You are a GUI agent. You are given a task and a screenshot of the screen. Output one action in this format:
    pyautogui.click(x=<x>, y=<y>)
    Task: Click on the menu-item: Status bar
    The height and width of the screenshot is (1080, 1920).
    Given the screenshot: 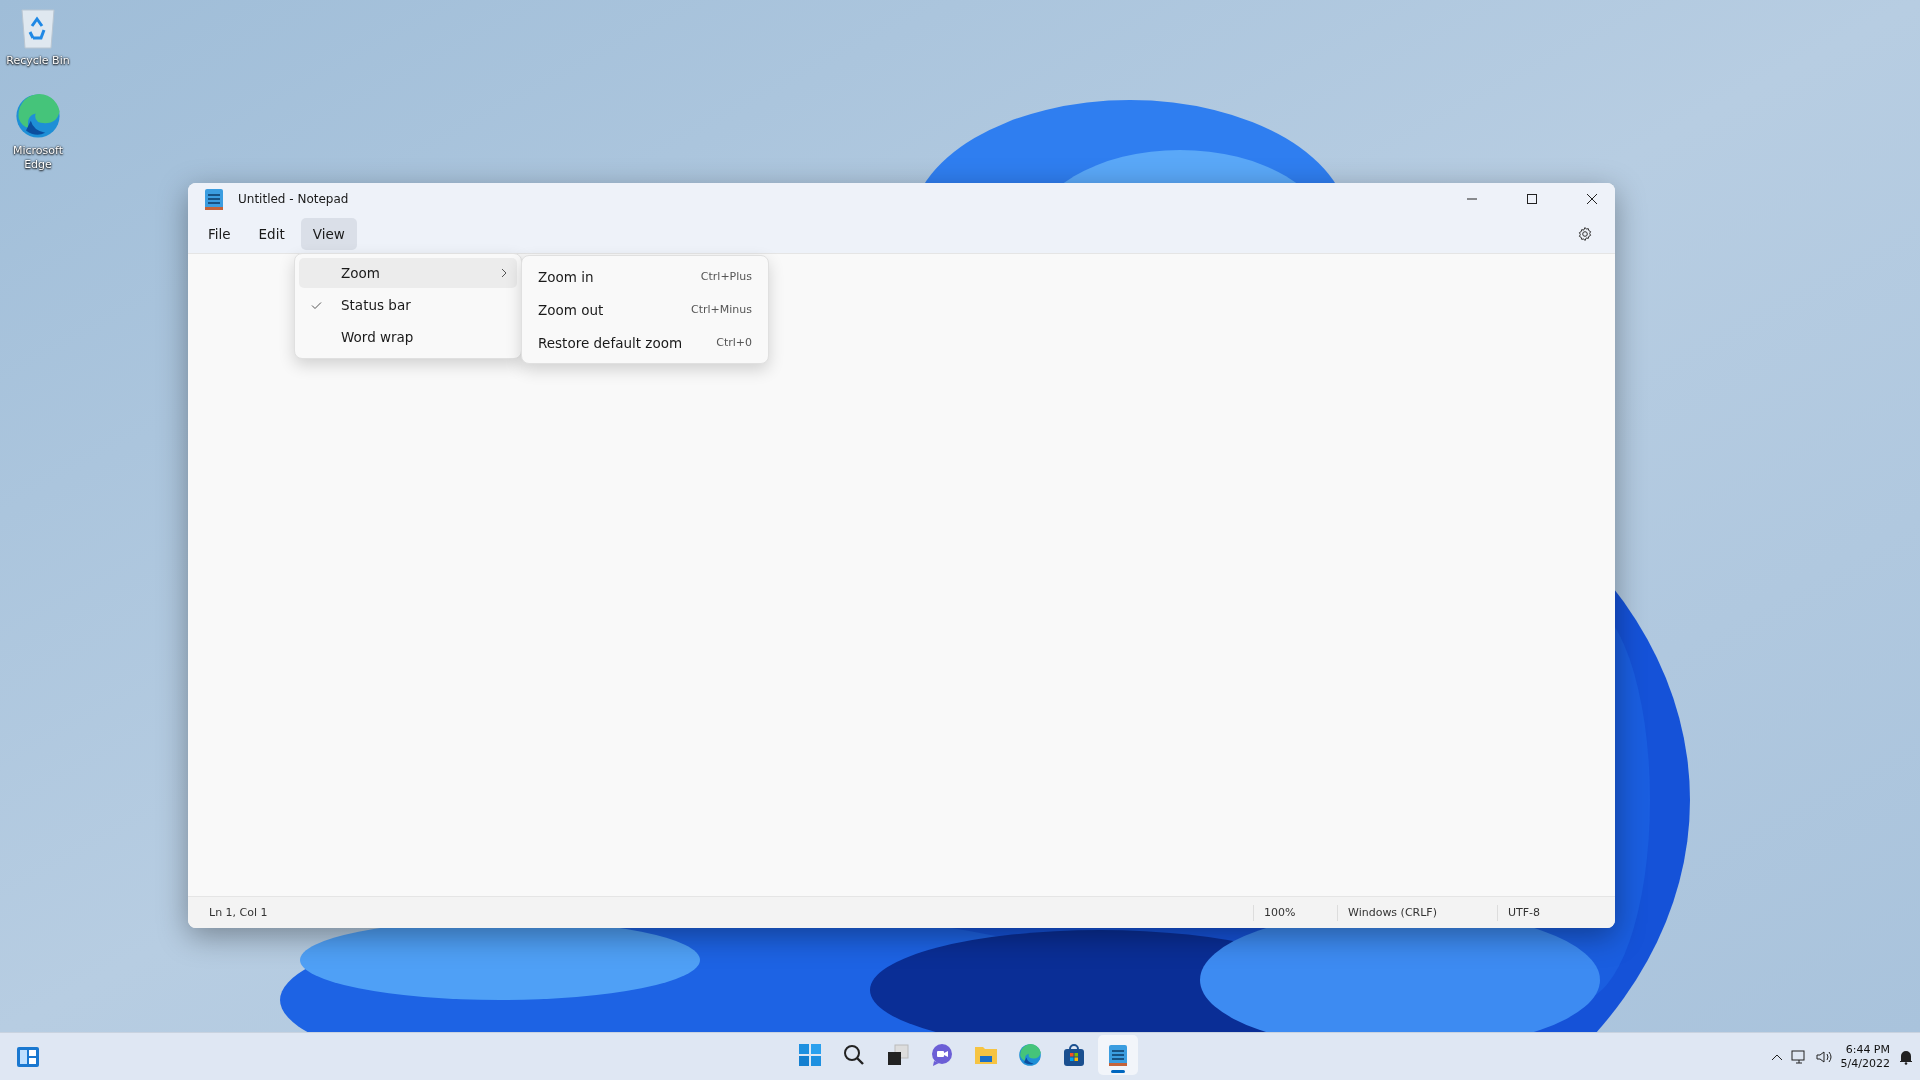 What is the action you would take?
    pyautogui.click(x=408, y=305)
    